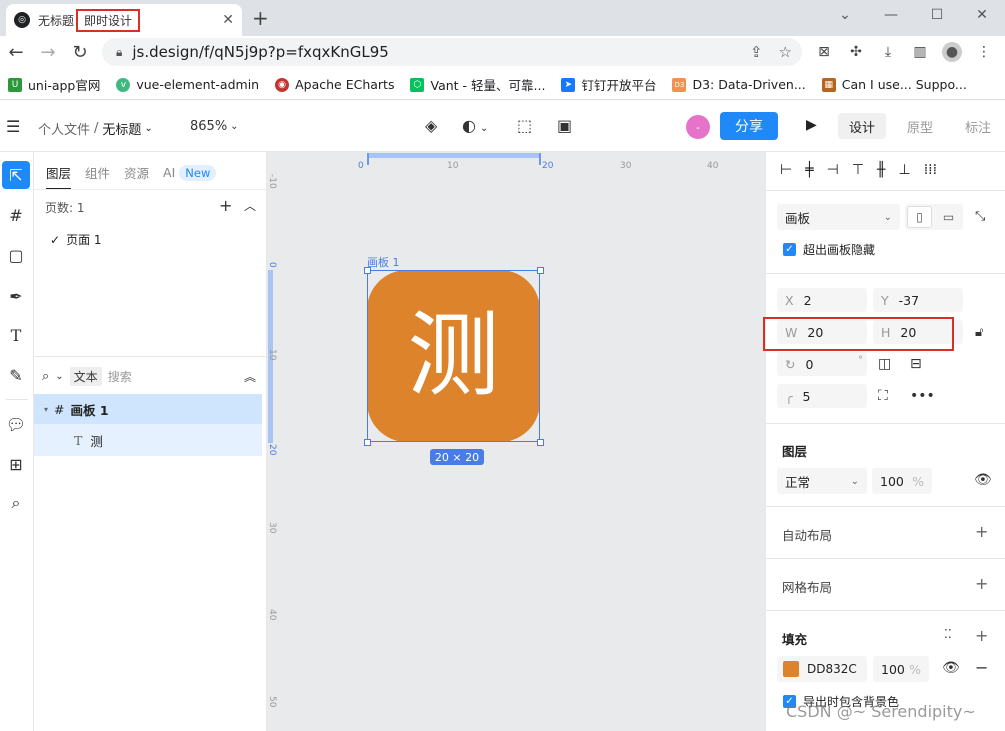 The height and width of the screenshot is (731, 1005). I want to click on tab-prototype: 原型, so click(920, 126).